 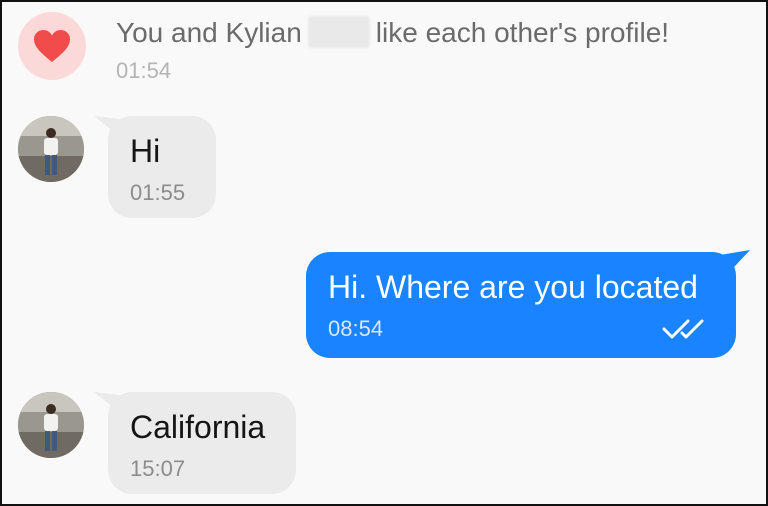 I want to click on message-text: Hi. Where are you located, so click(x=513, y=287).